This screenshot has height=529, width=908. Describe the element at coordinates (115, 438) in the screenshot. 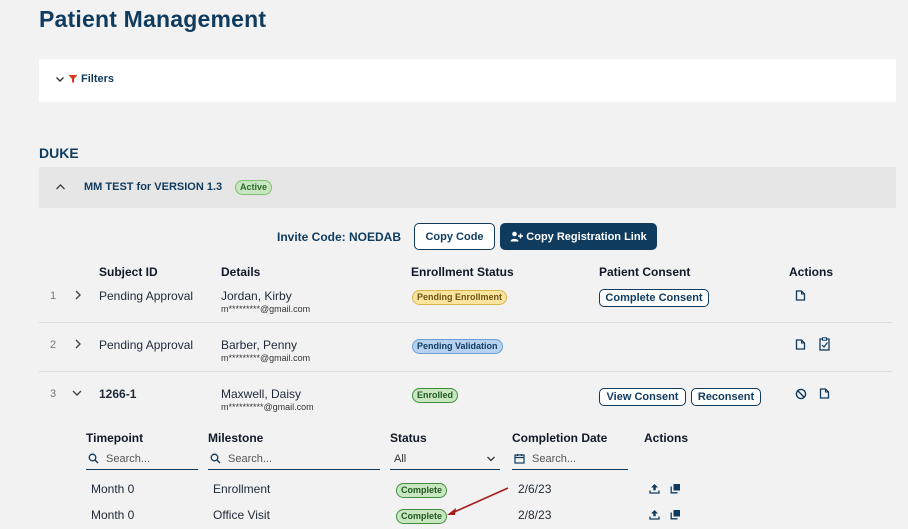

I see `milestone-header-timepoint: Timepoint` at that location.